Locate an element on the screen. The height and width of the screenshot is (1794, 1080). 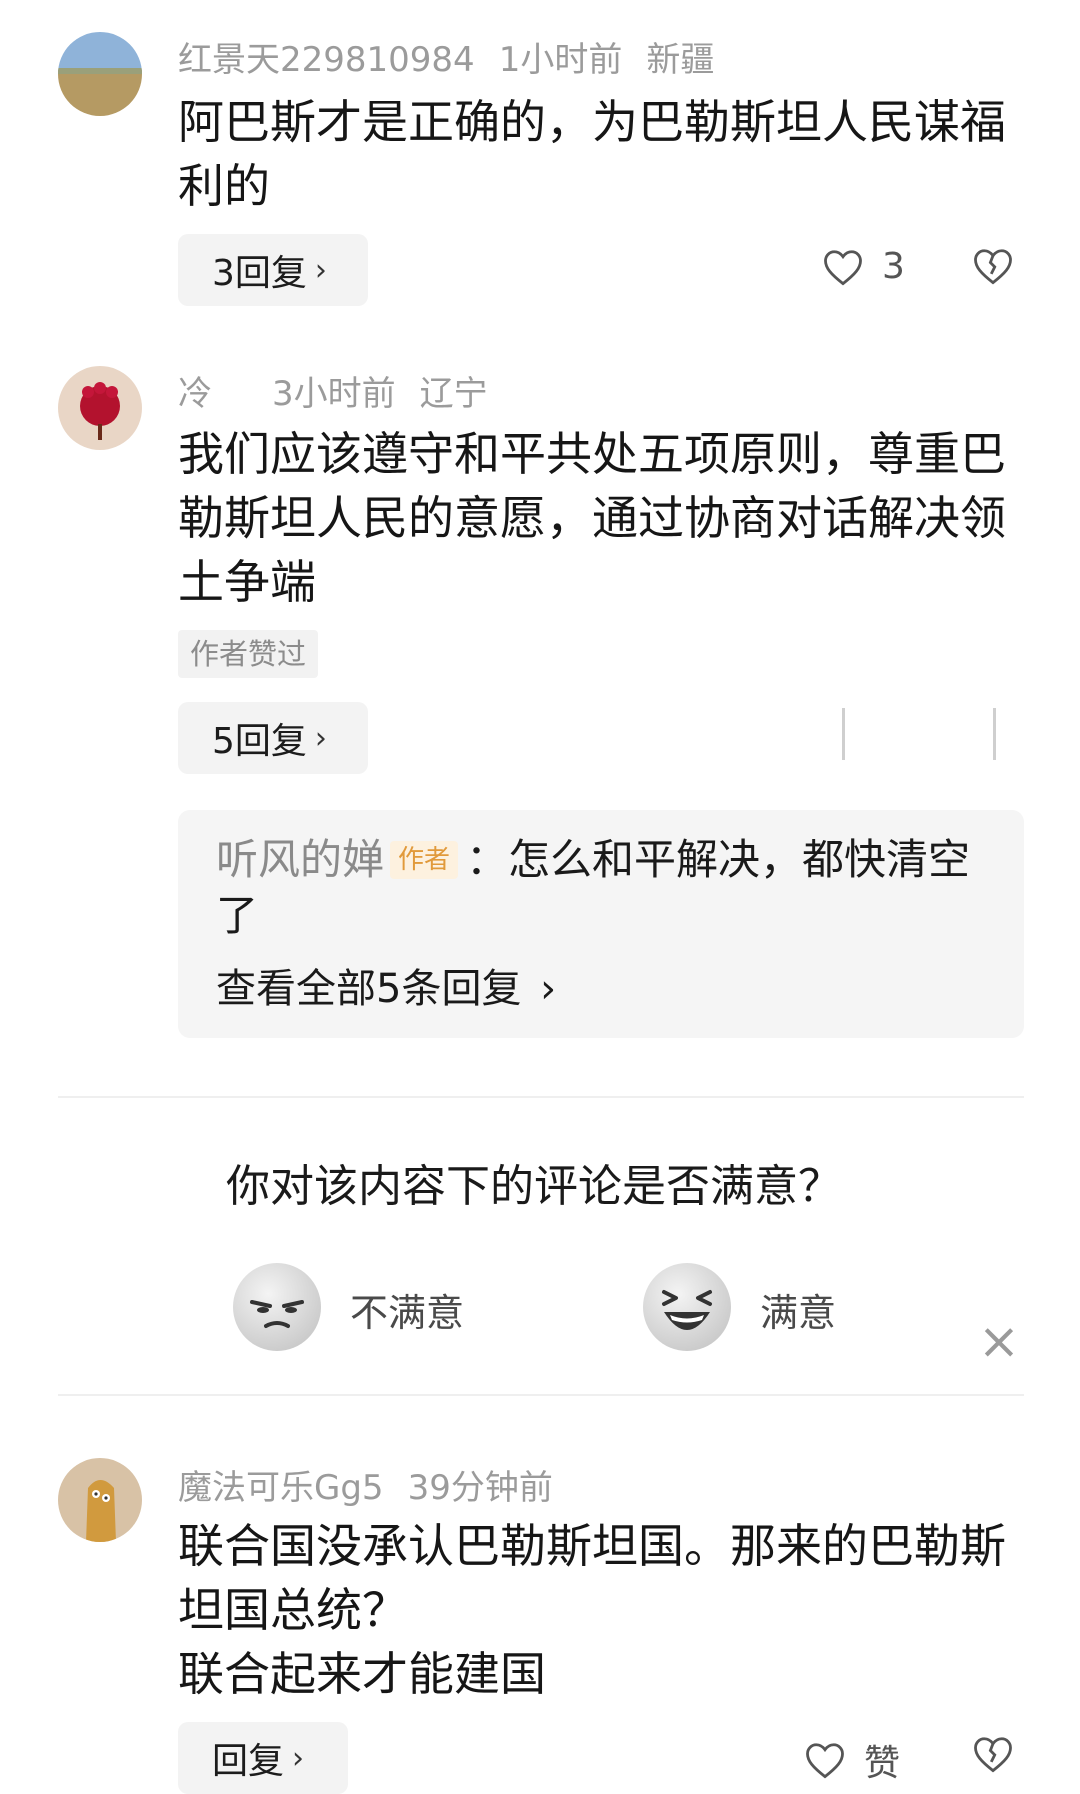
comment-text-line: 联合起来才能建国 is located at coordinates (362, 1674).